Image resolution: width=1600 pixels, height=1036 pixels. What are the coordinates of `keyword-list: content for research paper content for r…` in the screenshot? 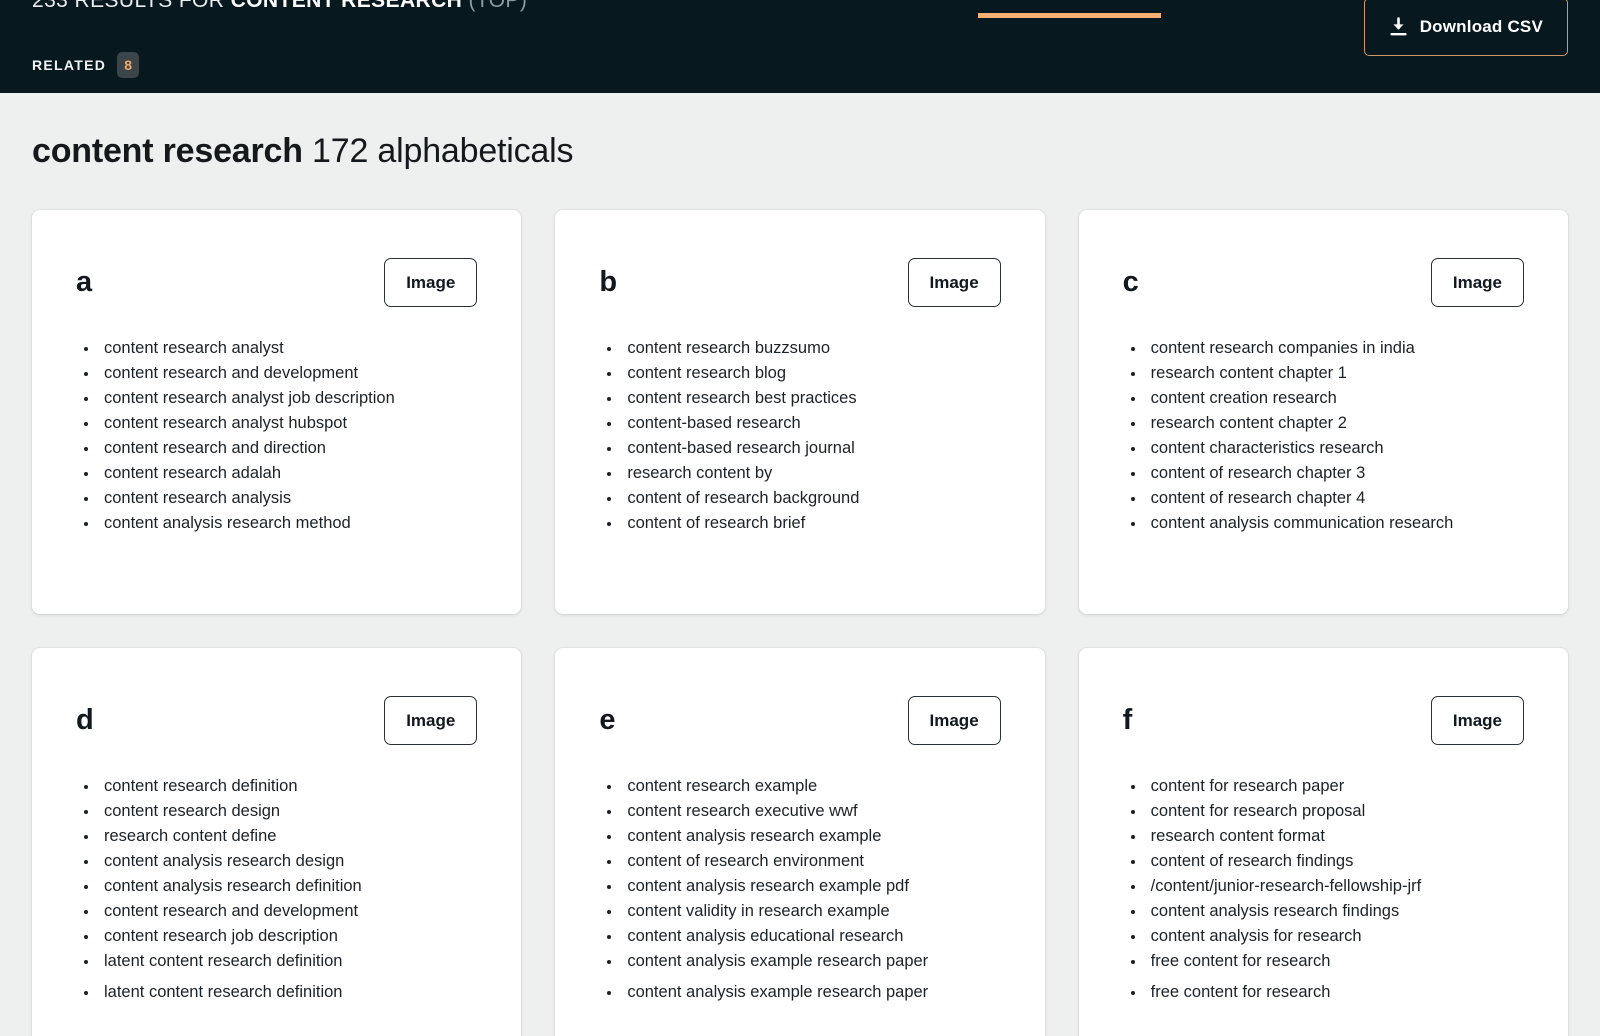 It's located at (1323, 889).